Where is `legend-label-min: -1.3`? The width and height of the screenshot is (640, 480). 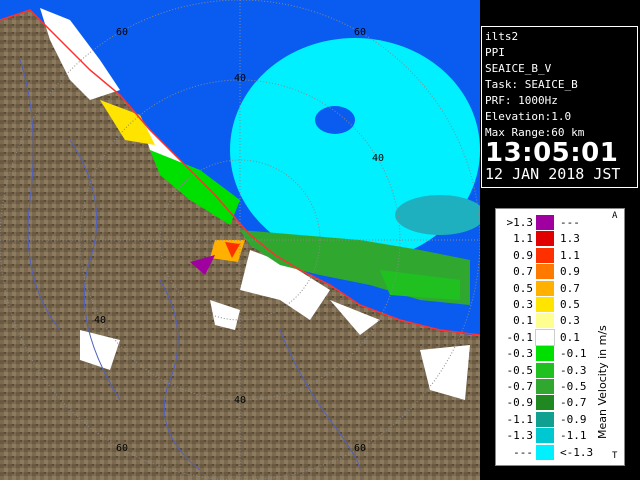 legend-label-min: -1.3 is located at coordinates (520, 436).